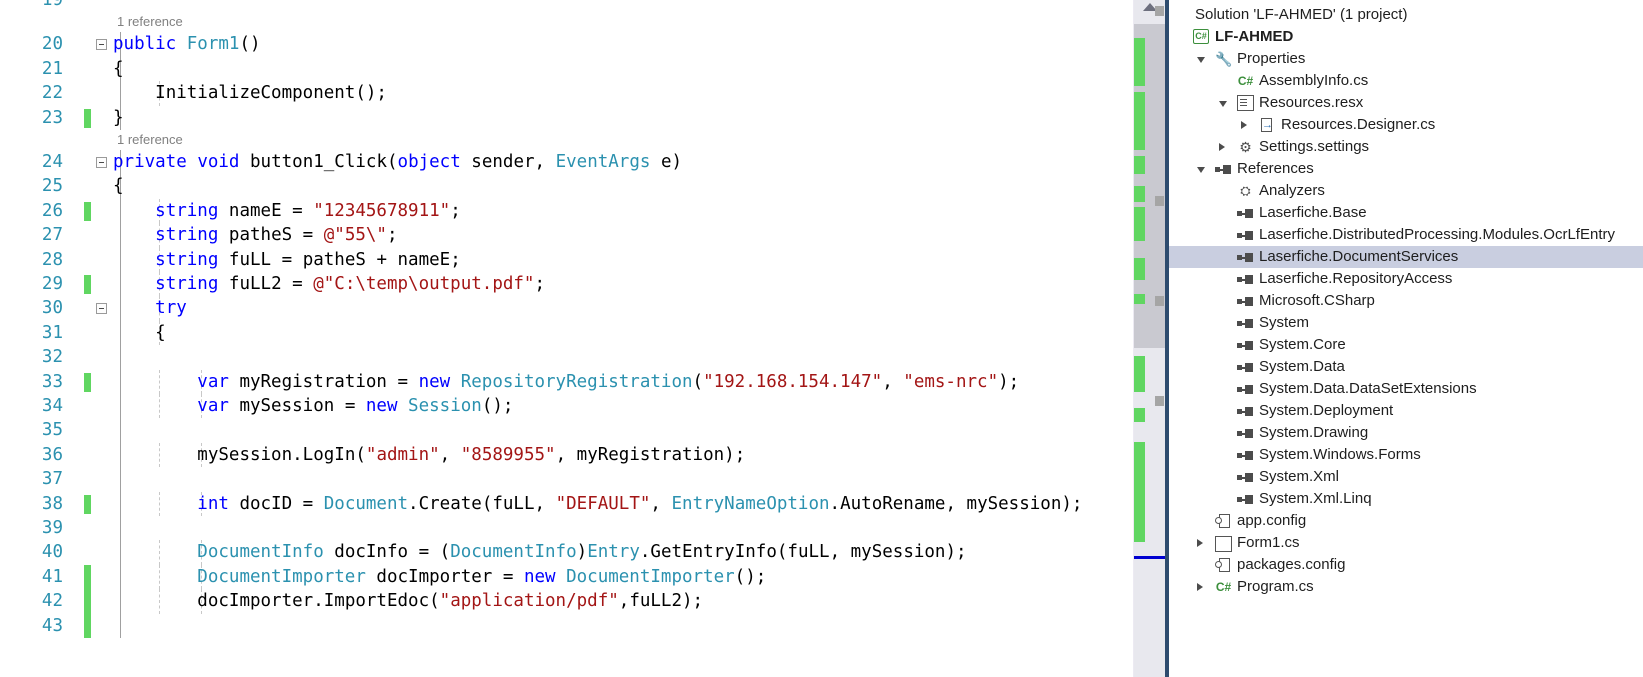 The image size is (1643, 677). What do you see at coordinates (1159, 201) in the screenshot?
I see `annotation-marker` at bounding box center [1159, 201].